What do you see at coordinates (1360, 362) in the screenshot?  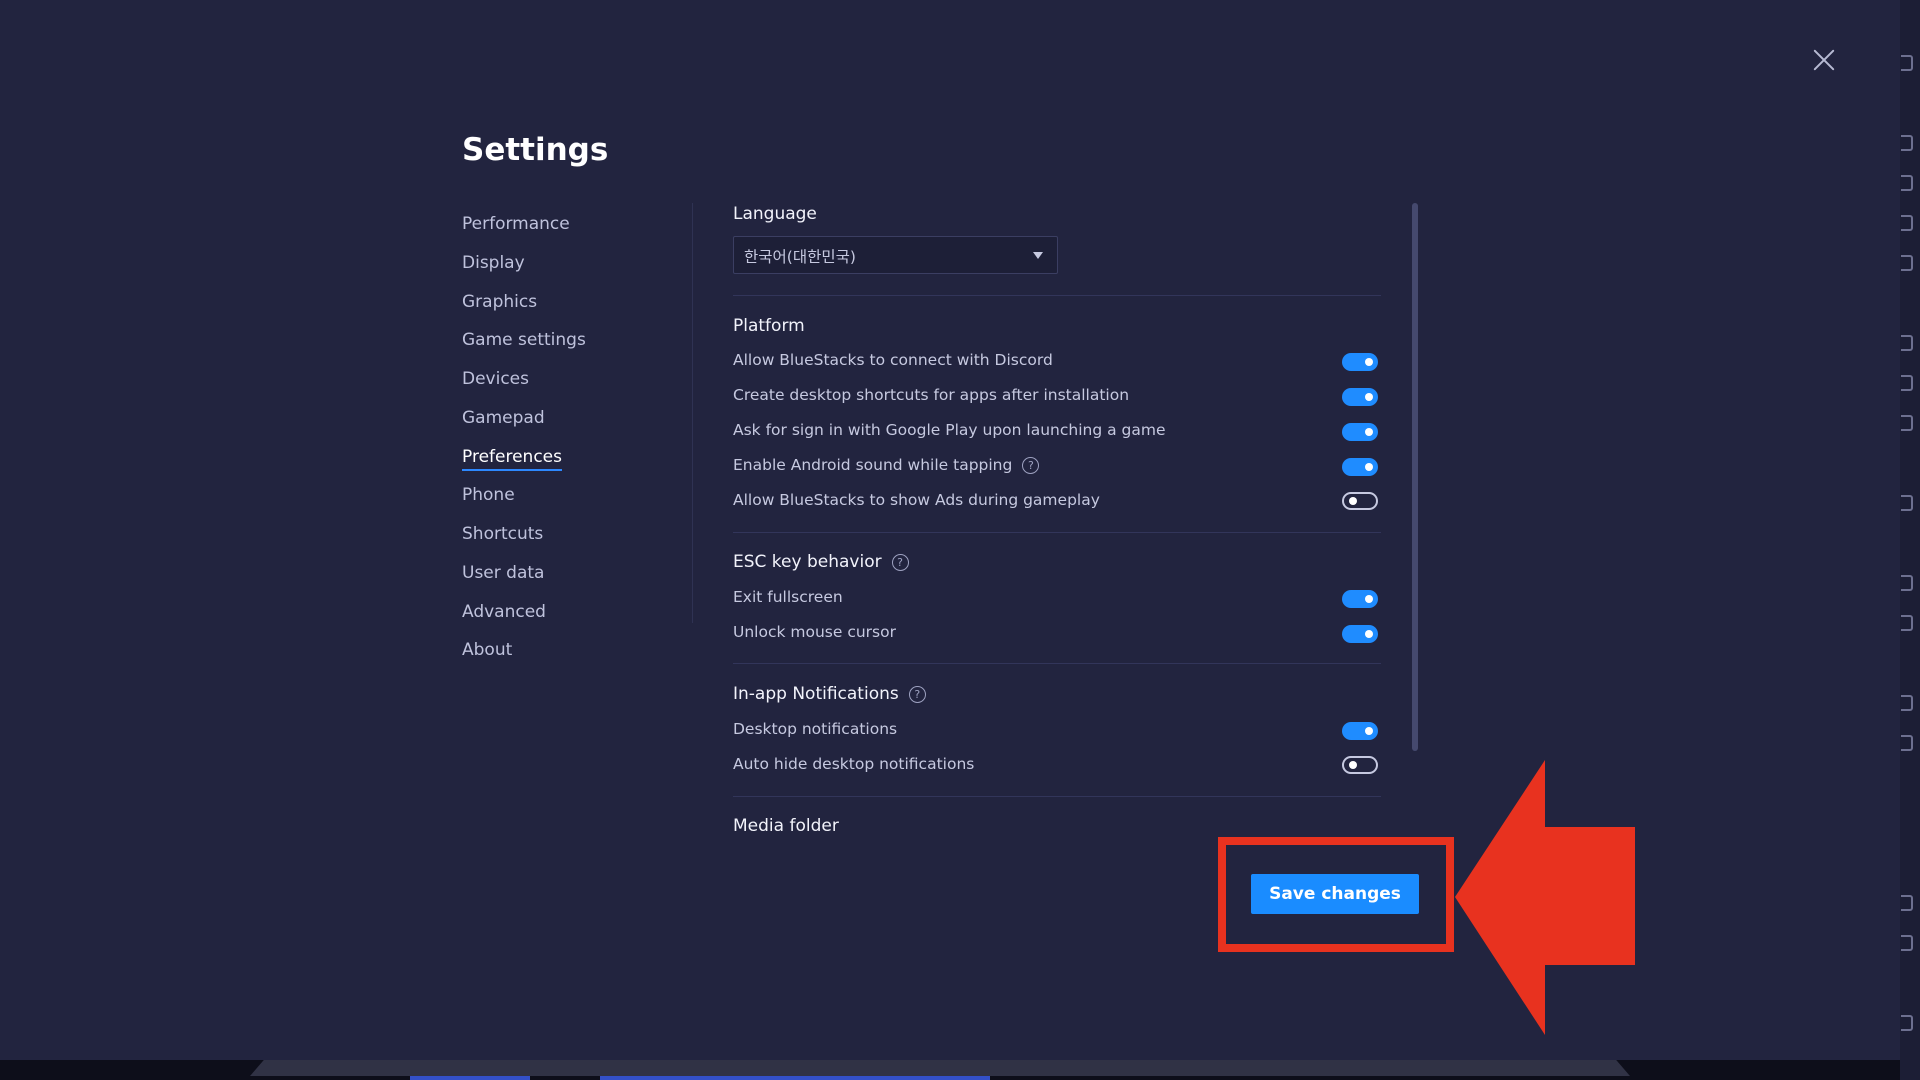 I see `toggle-discord` at bounding box center [1360, 362].